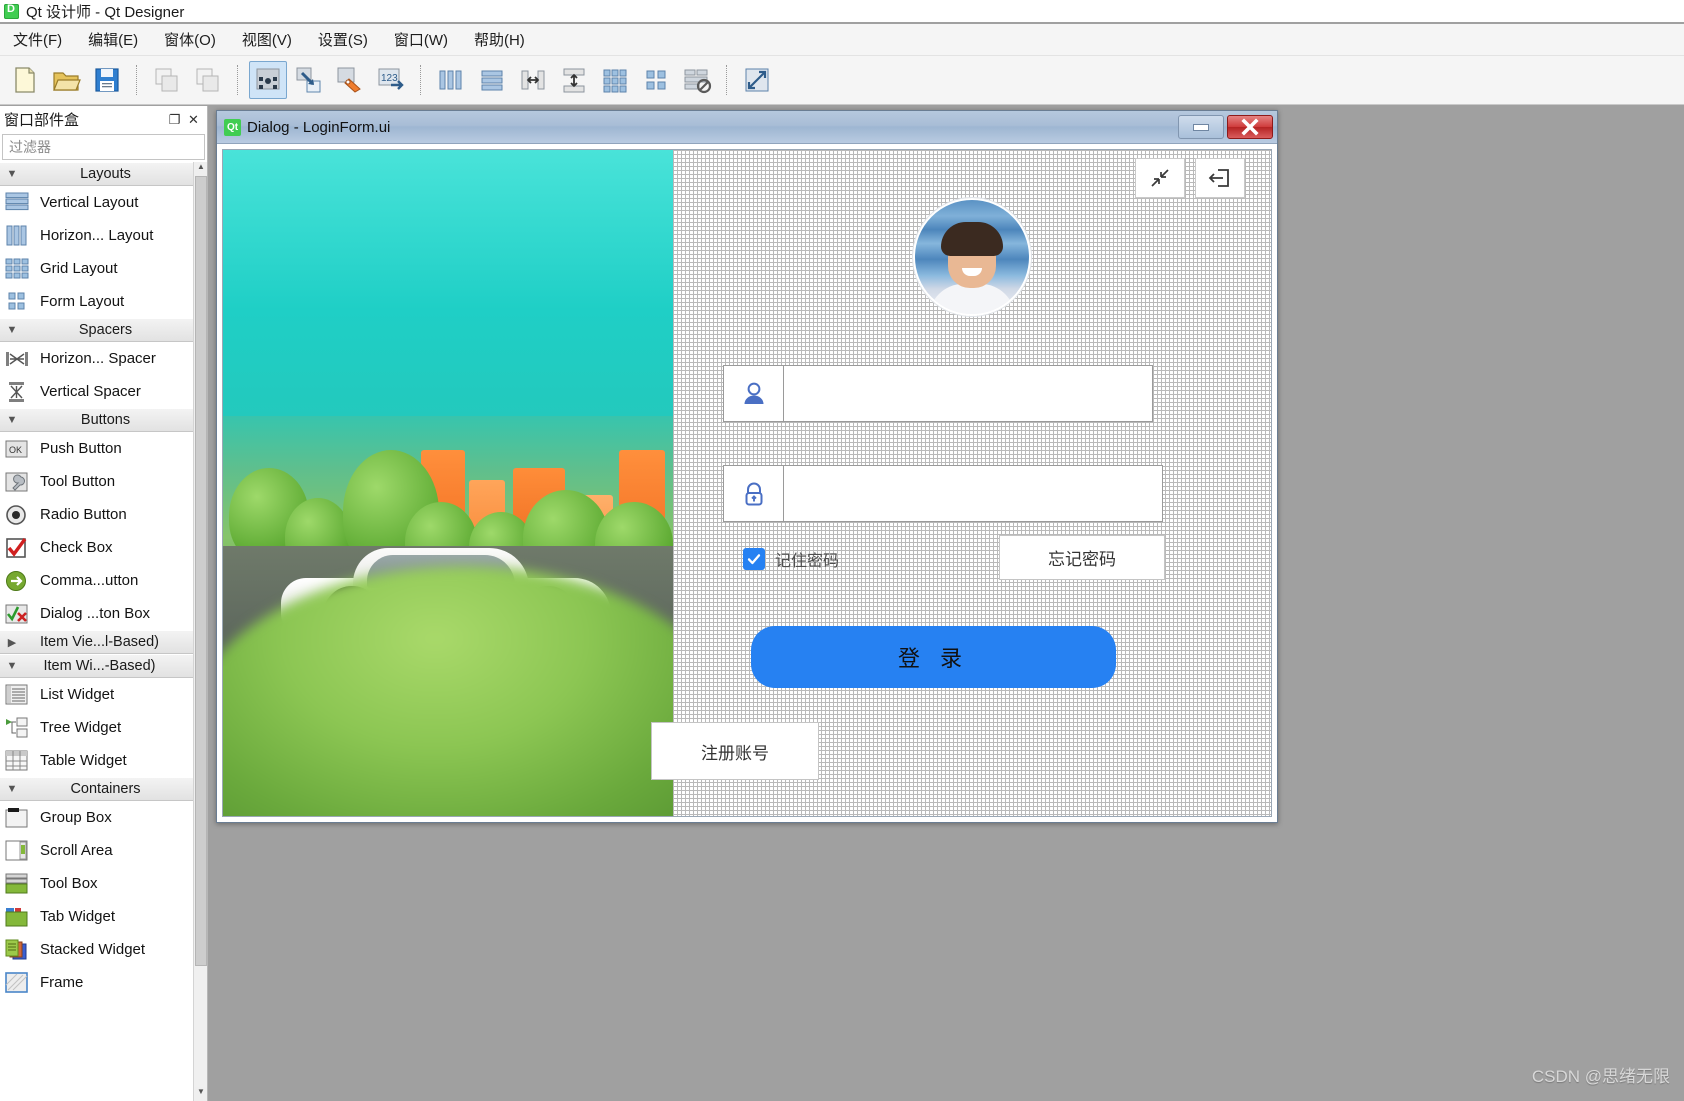 The height and width of the screenshot is (1101, 1684). What do you see at coordinates (174, 119) in the screenshot?
I see `float-icon: ❐` at bounding box center [174, 119].